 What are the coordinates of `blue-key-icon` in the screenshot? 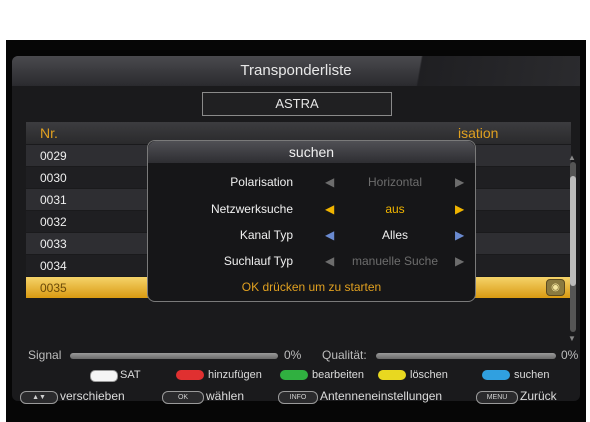 It's located at (496, 375).